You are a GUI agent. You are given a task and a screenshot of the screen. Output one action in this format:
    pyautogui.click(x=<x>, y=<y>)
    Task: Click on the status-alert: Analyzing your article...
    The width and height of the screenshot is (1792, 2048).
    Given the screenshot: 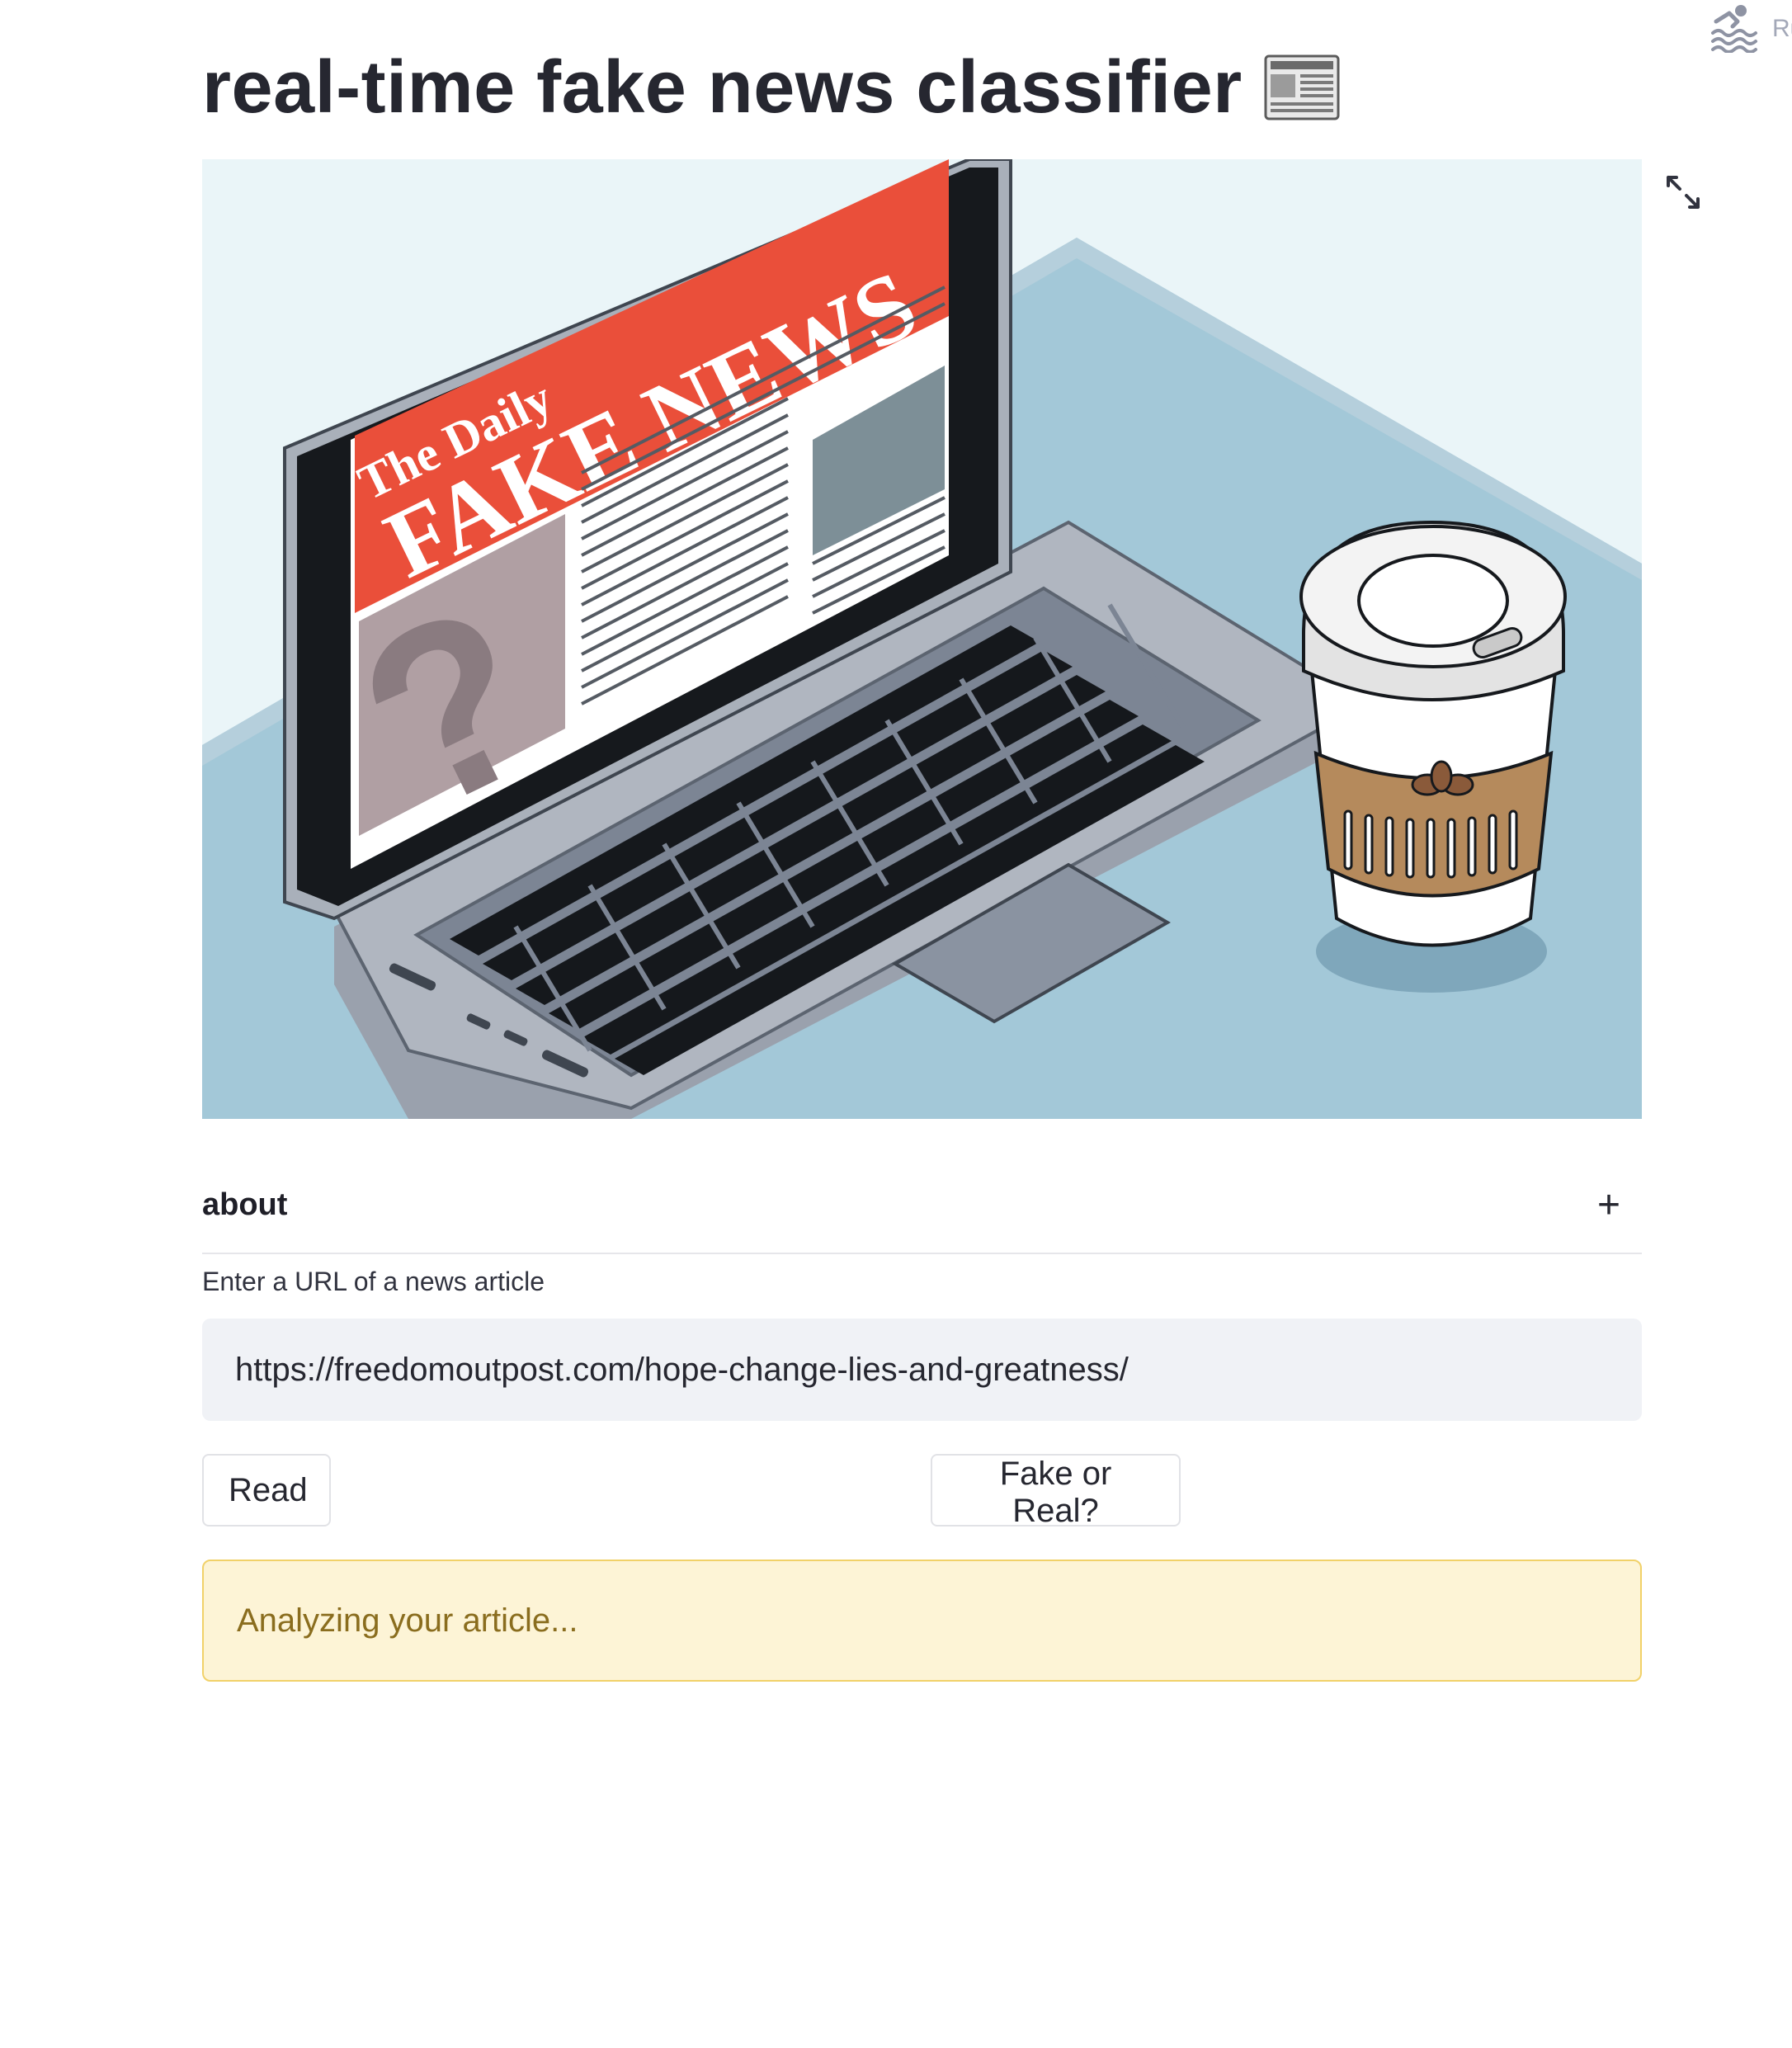 What is the action you would take?
    pyautogui.click(x=922, y=1621)
    